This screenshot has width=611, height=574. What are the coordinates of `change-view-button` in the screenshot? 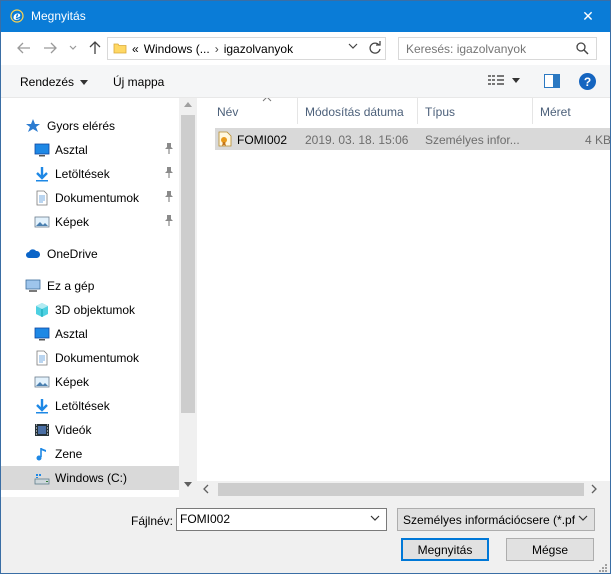 It's located at (504, 80).